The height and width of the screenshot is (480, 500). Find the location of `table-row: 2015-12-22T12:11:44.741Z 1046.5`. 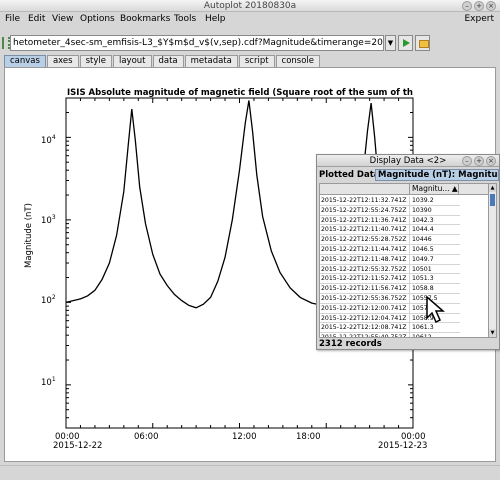

table-row: 2015-12-22T12:11:44.741Z 1046.5 is located at coordinates (390, 249).